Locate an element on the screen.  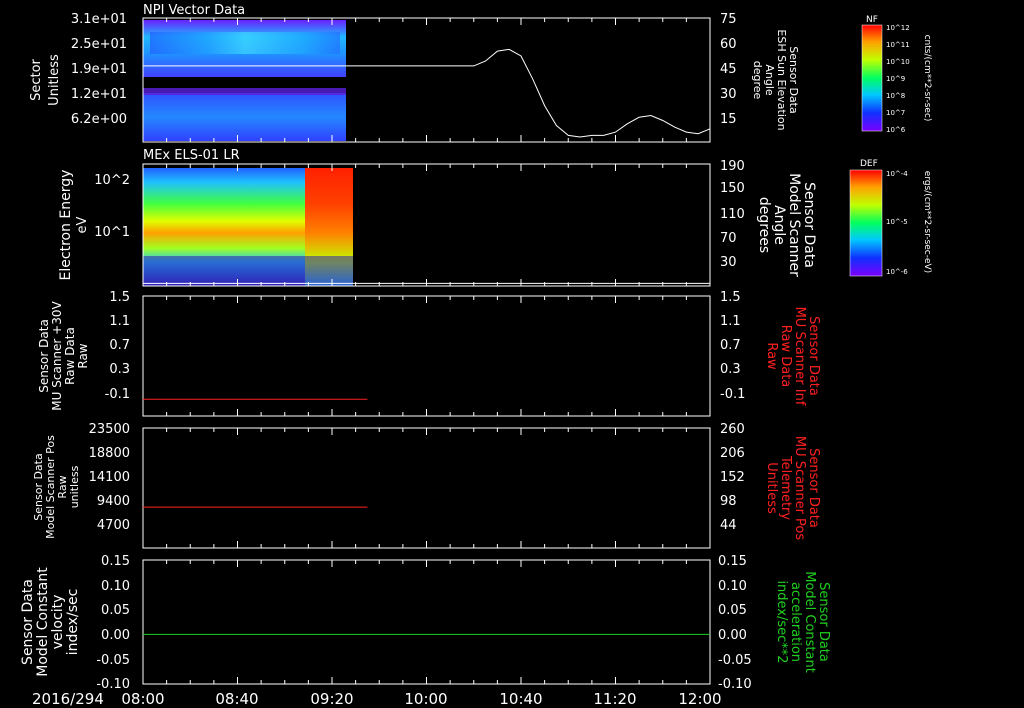
colorbar-units-npi: cnts/(cm**2-sr-sec) is located at coordinates (927, 78).